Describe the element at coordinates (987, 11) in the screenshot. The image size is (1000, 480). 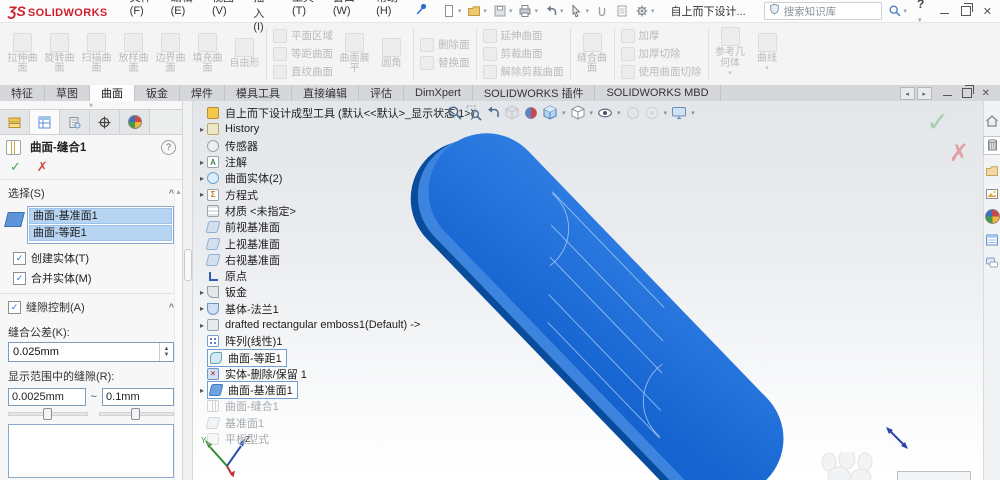
I see `close-icon: ✕` at that location.